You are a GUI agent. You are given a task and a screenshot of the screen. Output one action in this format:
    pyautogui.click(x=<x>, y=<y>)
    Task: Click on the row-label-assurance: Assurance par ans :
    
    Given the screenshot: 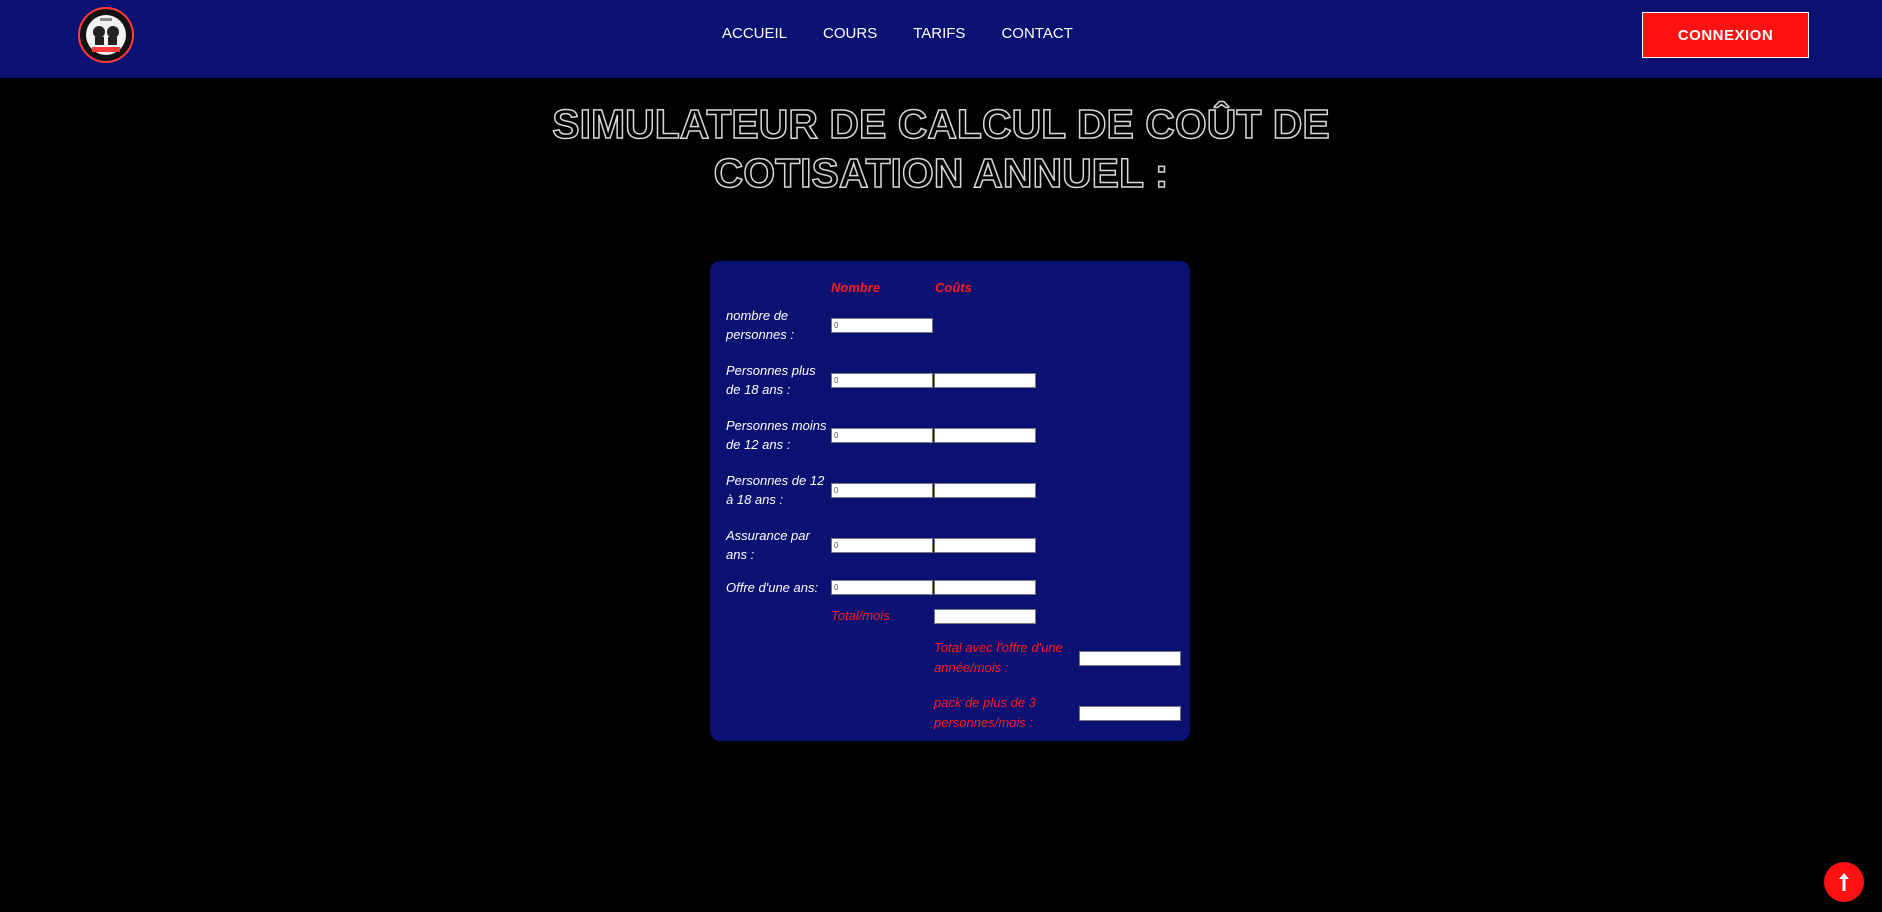 What is the action you would take?
    pyautogui.click(x=768, y=545)
    